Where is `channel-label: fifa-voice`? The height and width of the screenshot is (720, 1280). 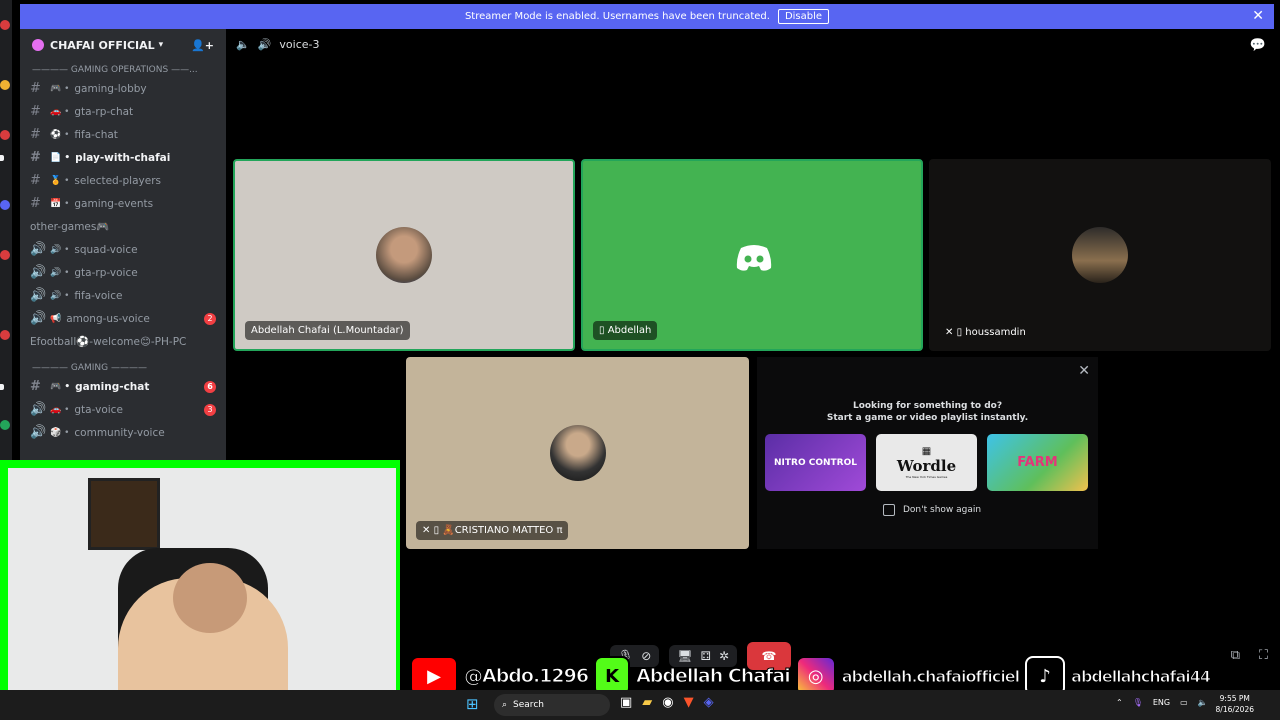
channel-label: fifa-voice is located at coordinates (98, 295).